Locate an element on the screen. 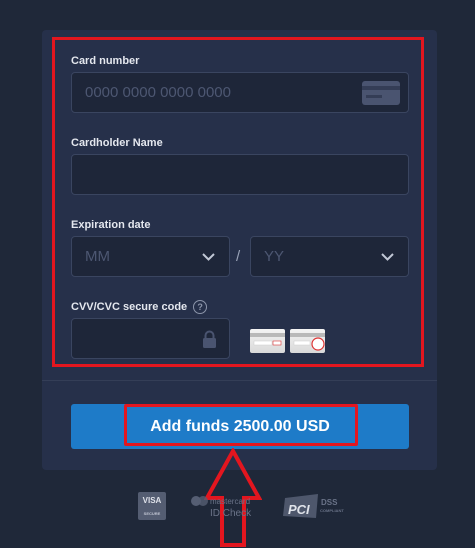 This screenshot has height=548, width=475. idcheck-text: ID Check is located at coordinates (231, 513).